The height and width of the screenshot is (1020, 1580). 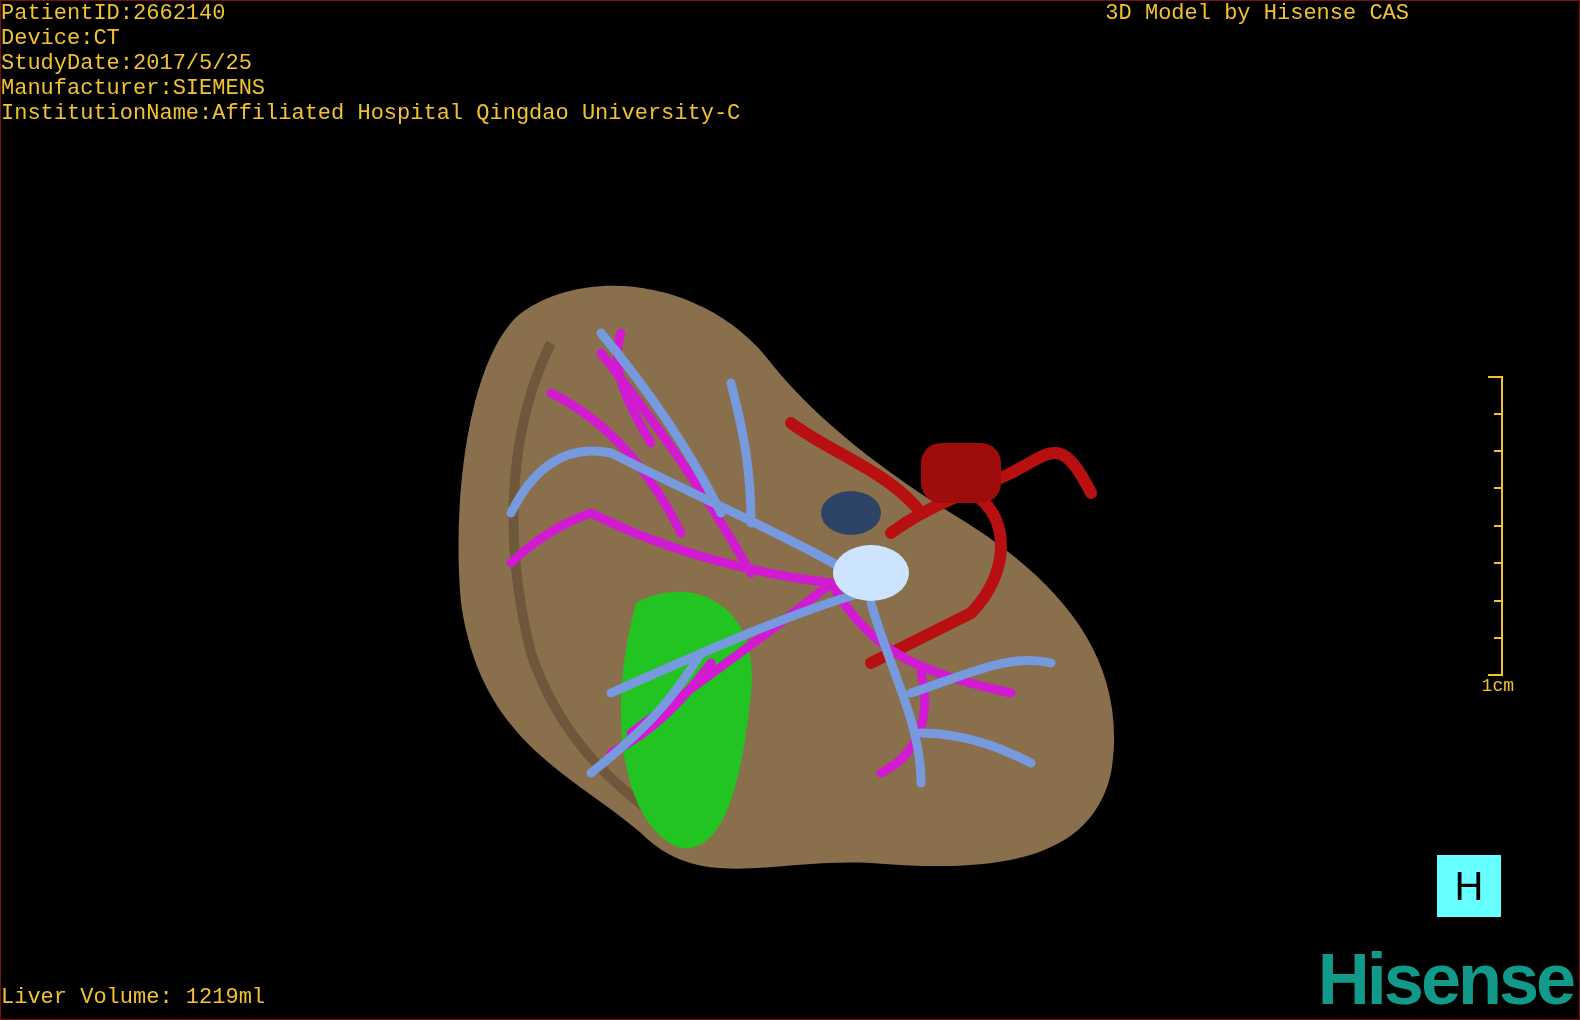 What do you see at coordinates (114, 13) in the screenshot?
I see `info-text: PatientID:2662140` at bounding box center [114, 13].